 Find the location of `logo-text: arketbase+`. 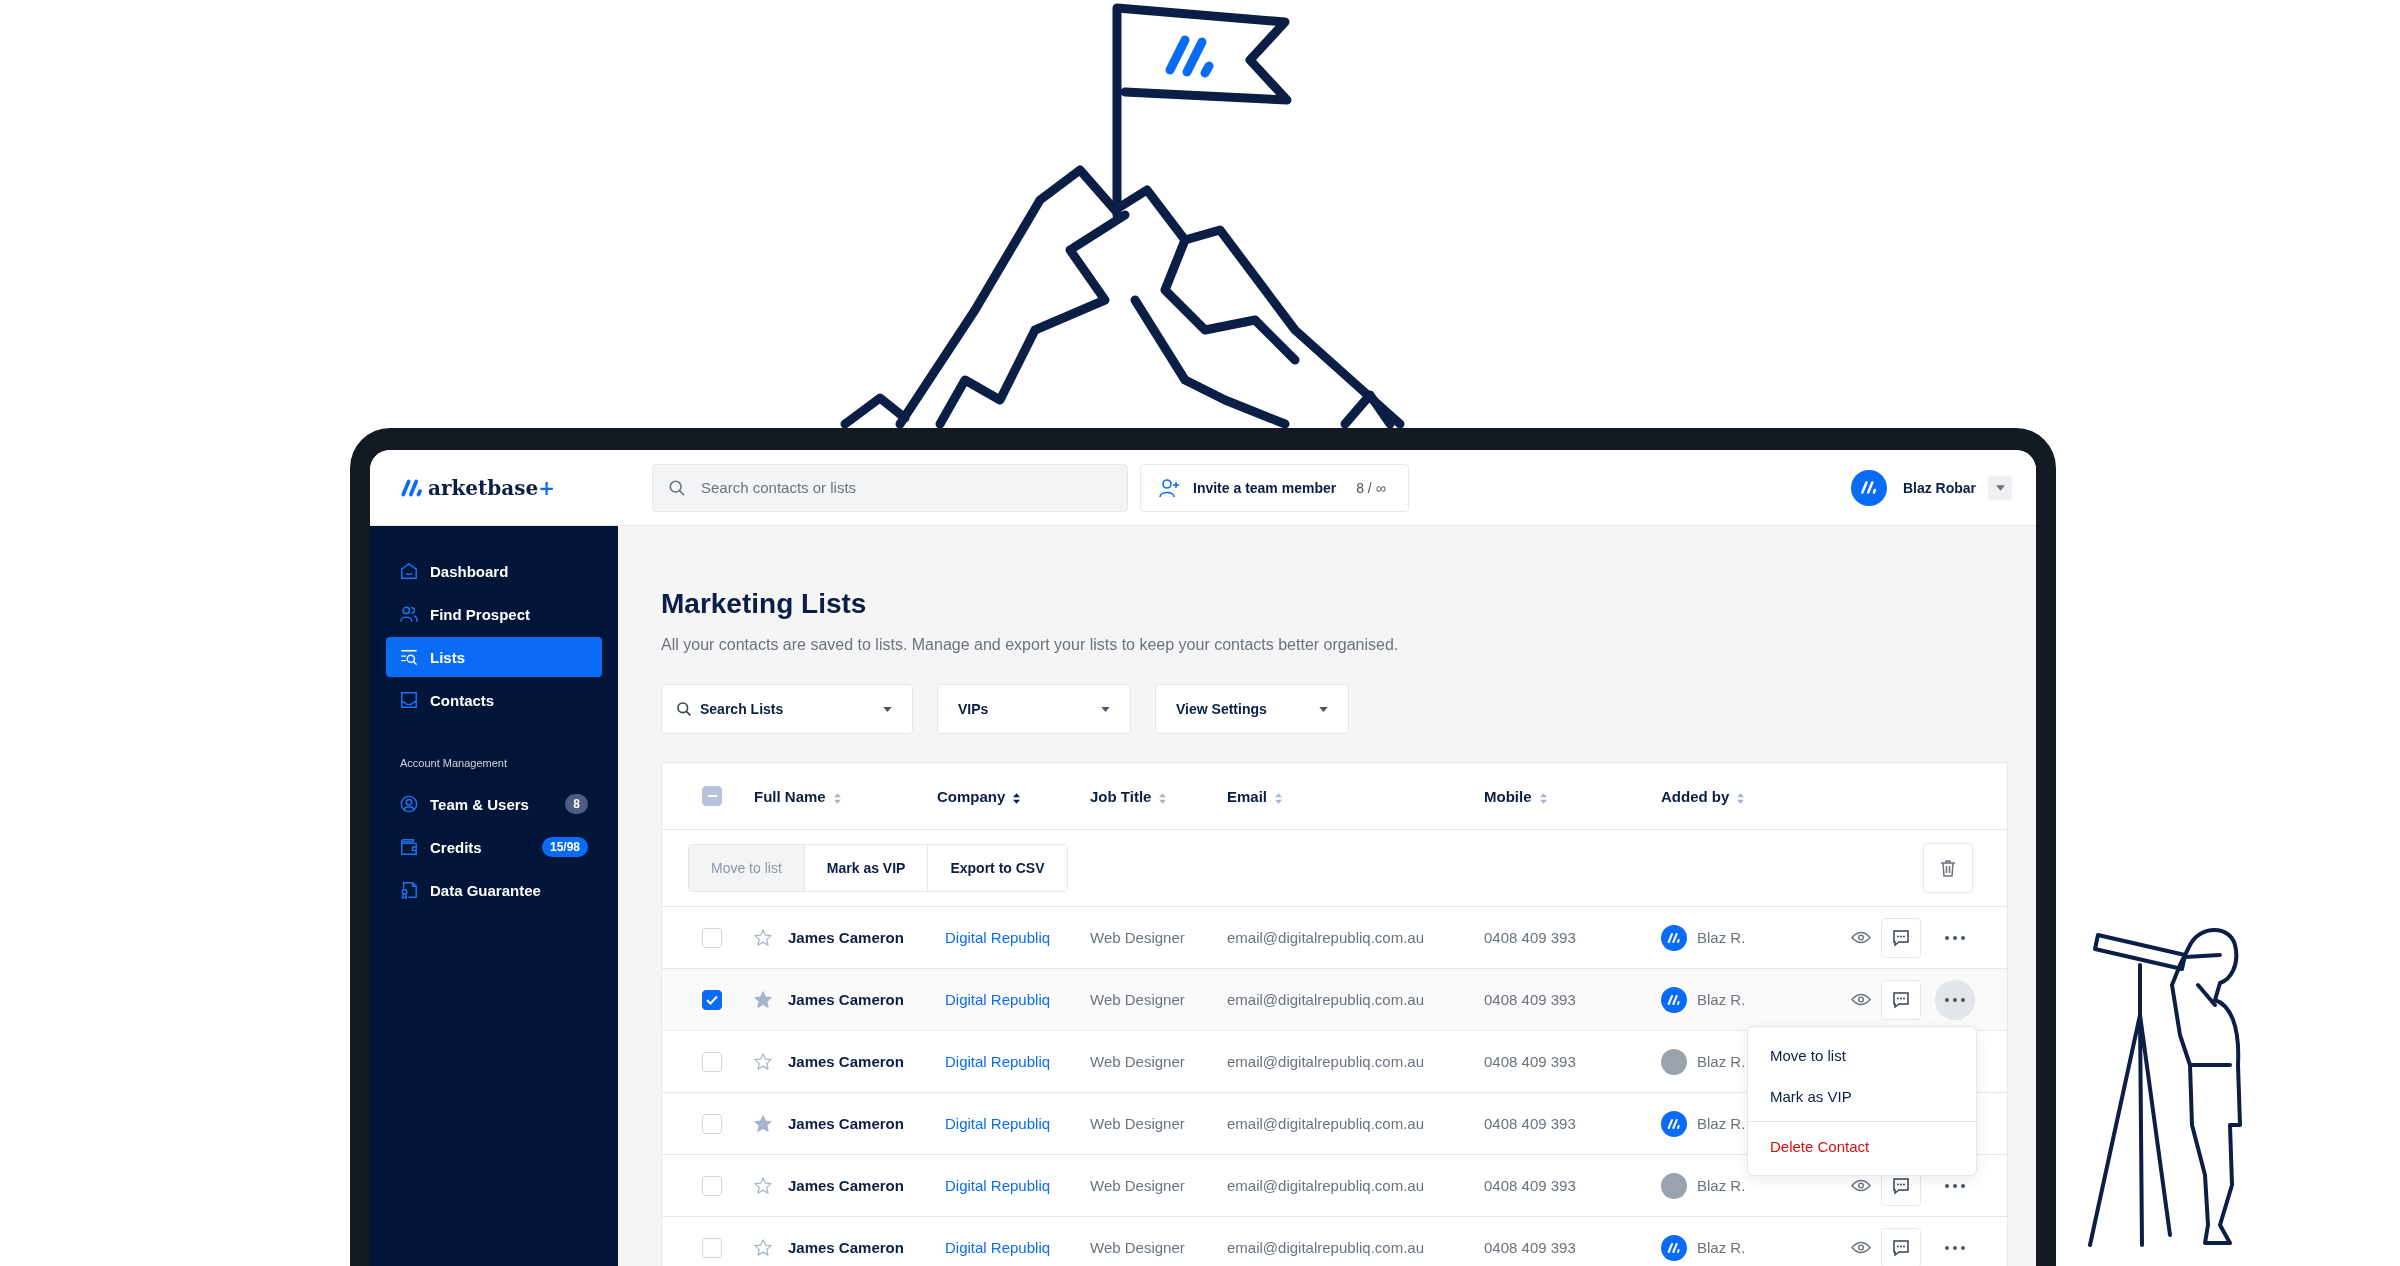

logo-text: arketbase+ is located at coordinates (491, 487).